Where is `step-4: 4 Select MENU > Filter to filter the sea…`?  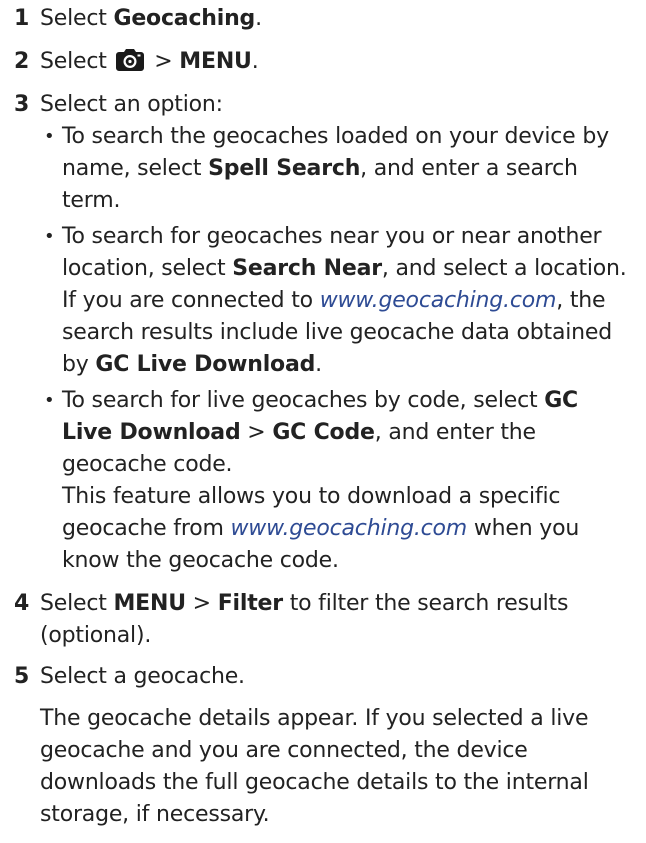 step-4: 4 Select MENU > Filter to filter the sea… is located at coordinates (323, 620).